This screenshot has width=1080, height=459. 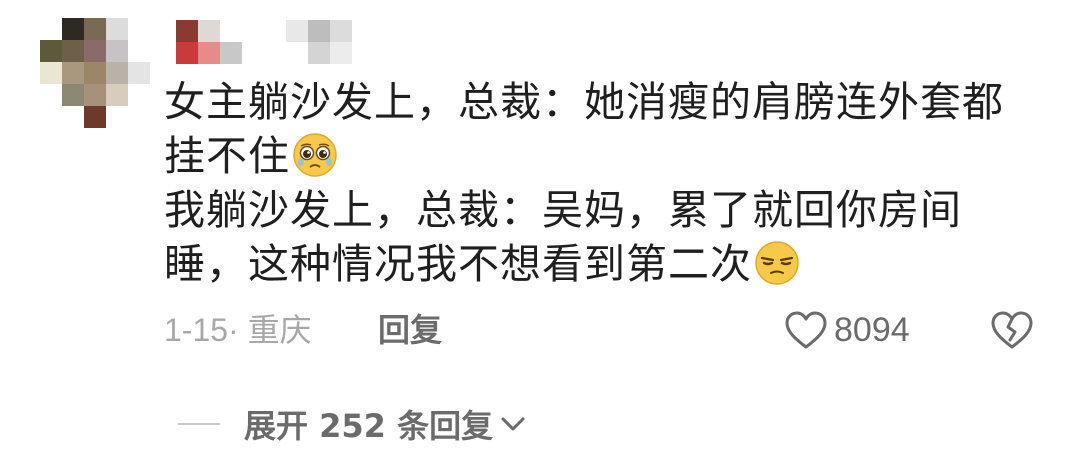 What do you see at coordinates (806, 330) in the screenshot?
I see `heart-outline-icon` at bounding box center [806, 330].